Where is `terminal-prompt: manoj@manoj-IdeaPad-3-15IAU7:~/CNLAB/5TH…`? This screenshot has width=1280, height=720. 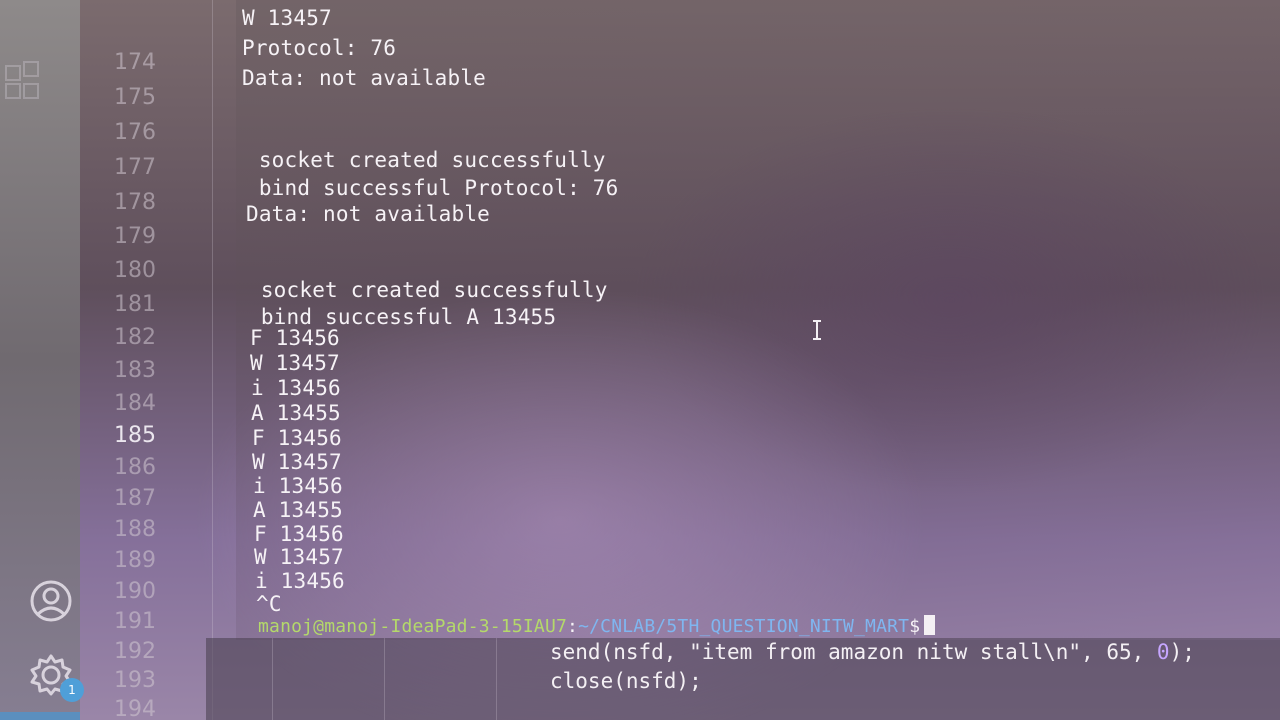
terminal-prompt: manoj@manoj-IdeaPad-3-15IAU7:~/CNLAB/5TH… is located at coordinates (597, 626).